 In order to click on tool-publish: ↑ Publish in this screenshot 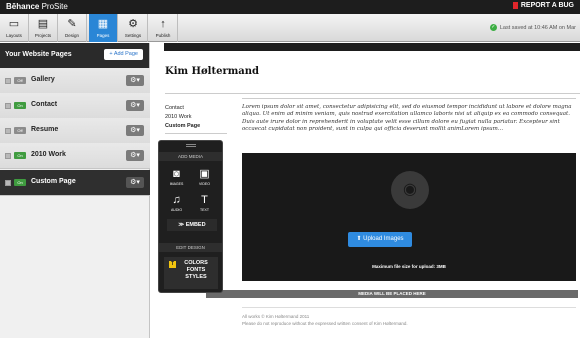, I will do `click(163, 28)`.